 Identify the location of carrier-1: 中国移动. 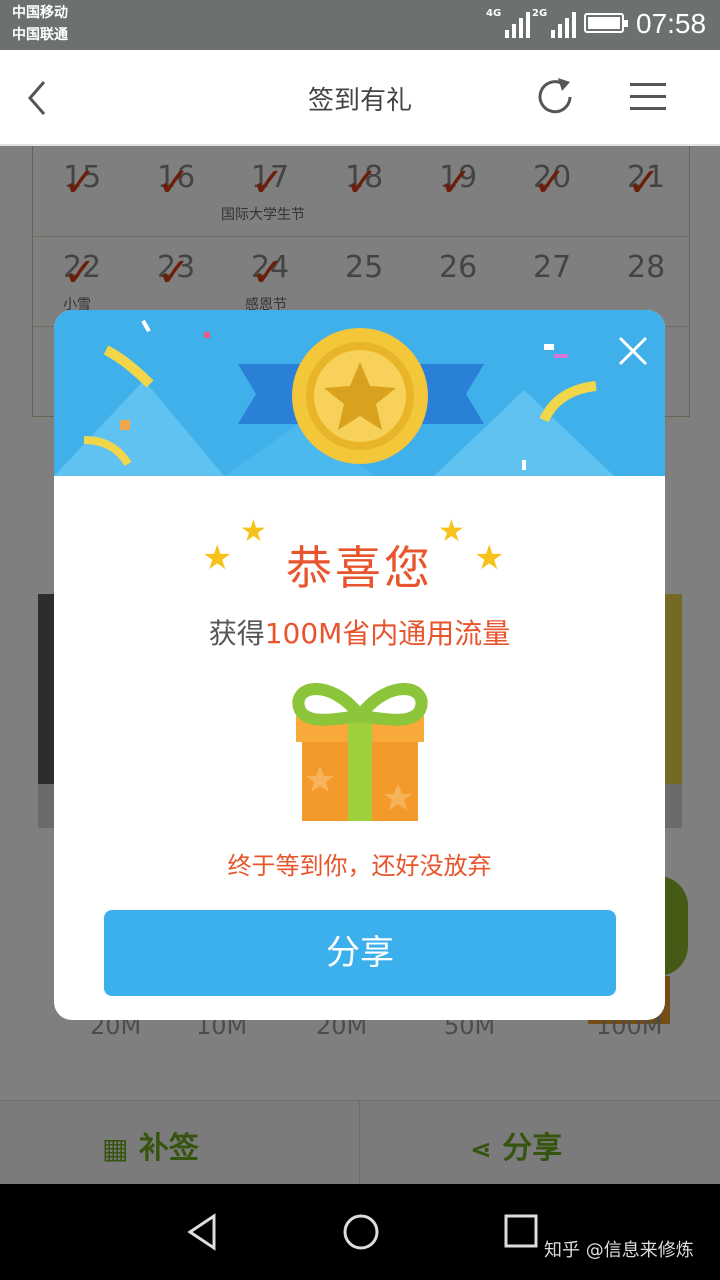
(40, 13).